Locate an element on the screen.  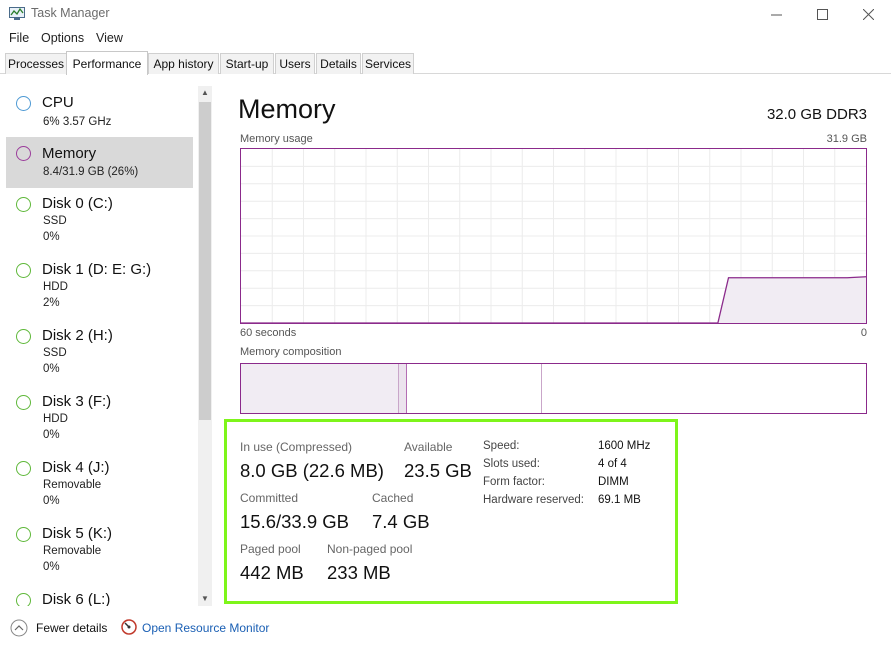
in-use-label: In use (Compressed) is located at coordinates (296, 447).